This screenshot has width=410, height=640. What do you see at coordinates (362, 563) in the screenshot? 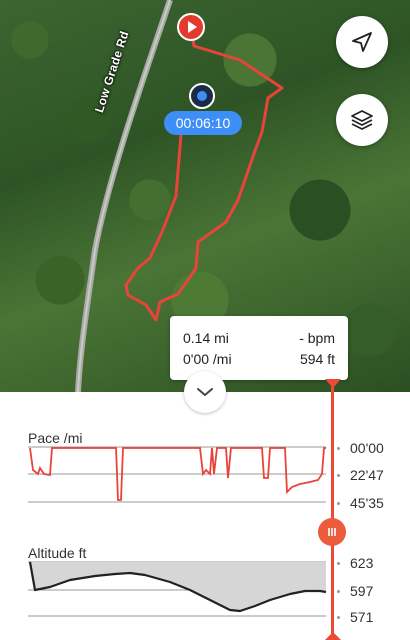
I see `altitude-tick-label: 623` at bounding box center [362, 563].